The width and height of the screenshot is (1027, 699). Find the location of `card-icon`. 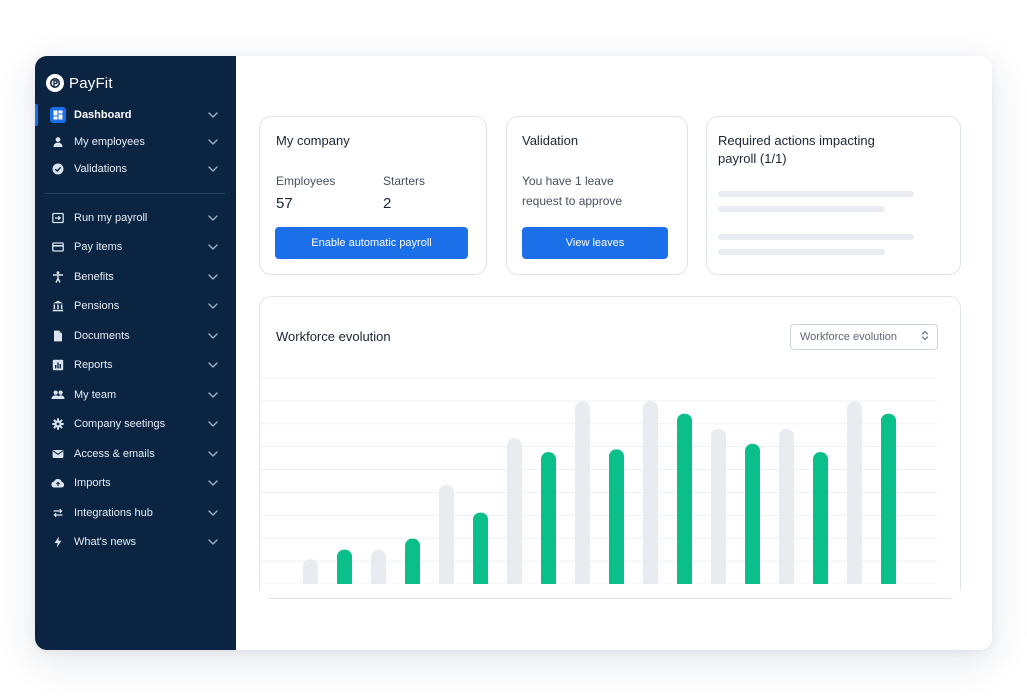

card-icon is located at coordinates (58, 247).